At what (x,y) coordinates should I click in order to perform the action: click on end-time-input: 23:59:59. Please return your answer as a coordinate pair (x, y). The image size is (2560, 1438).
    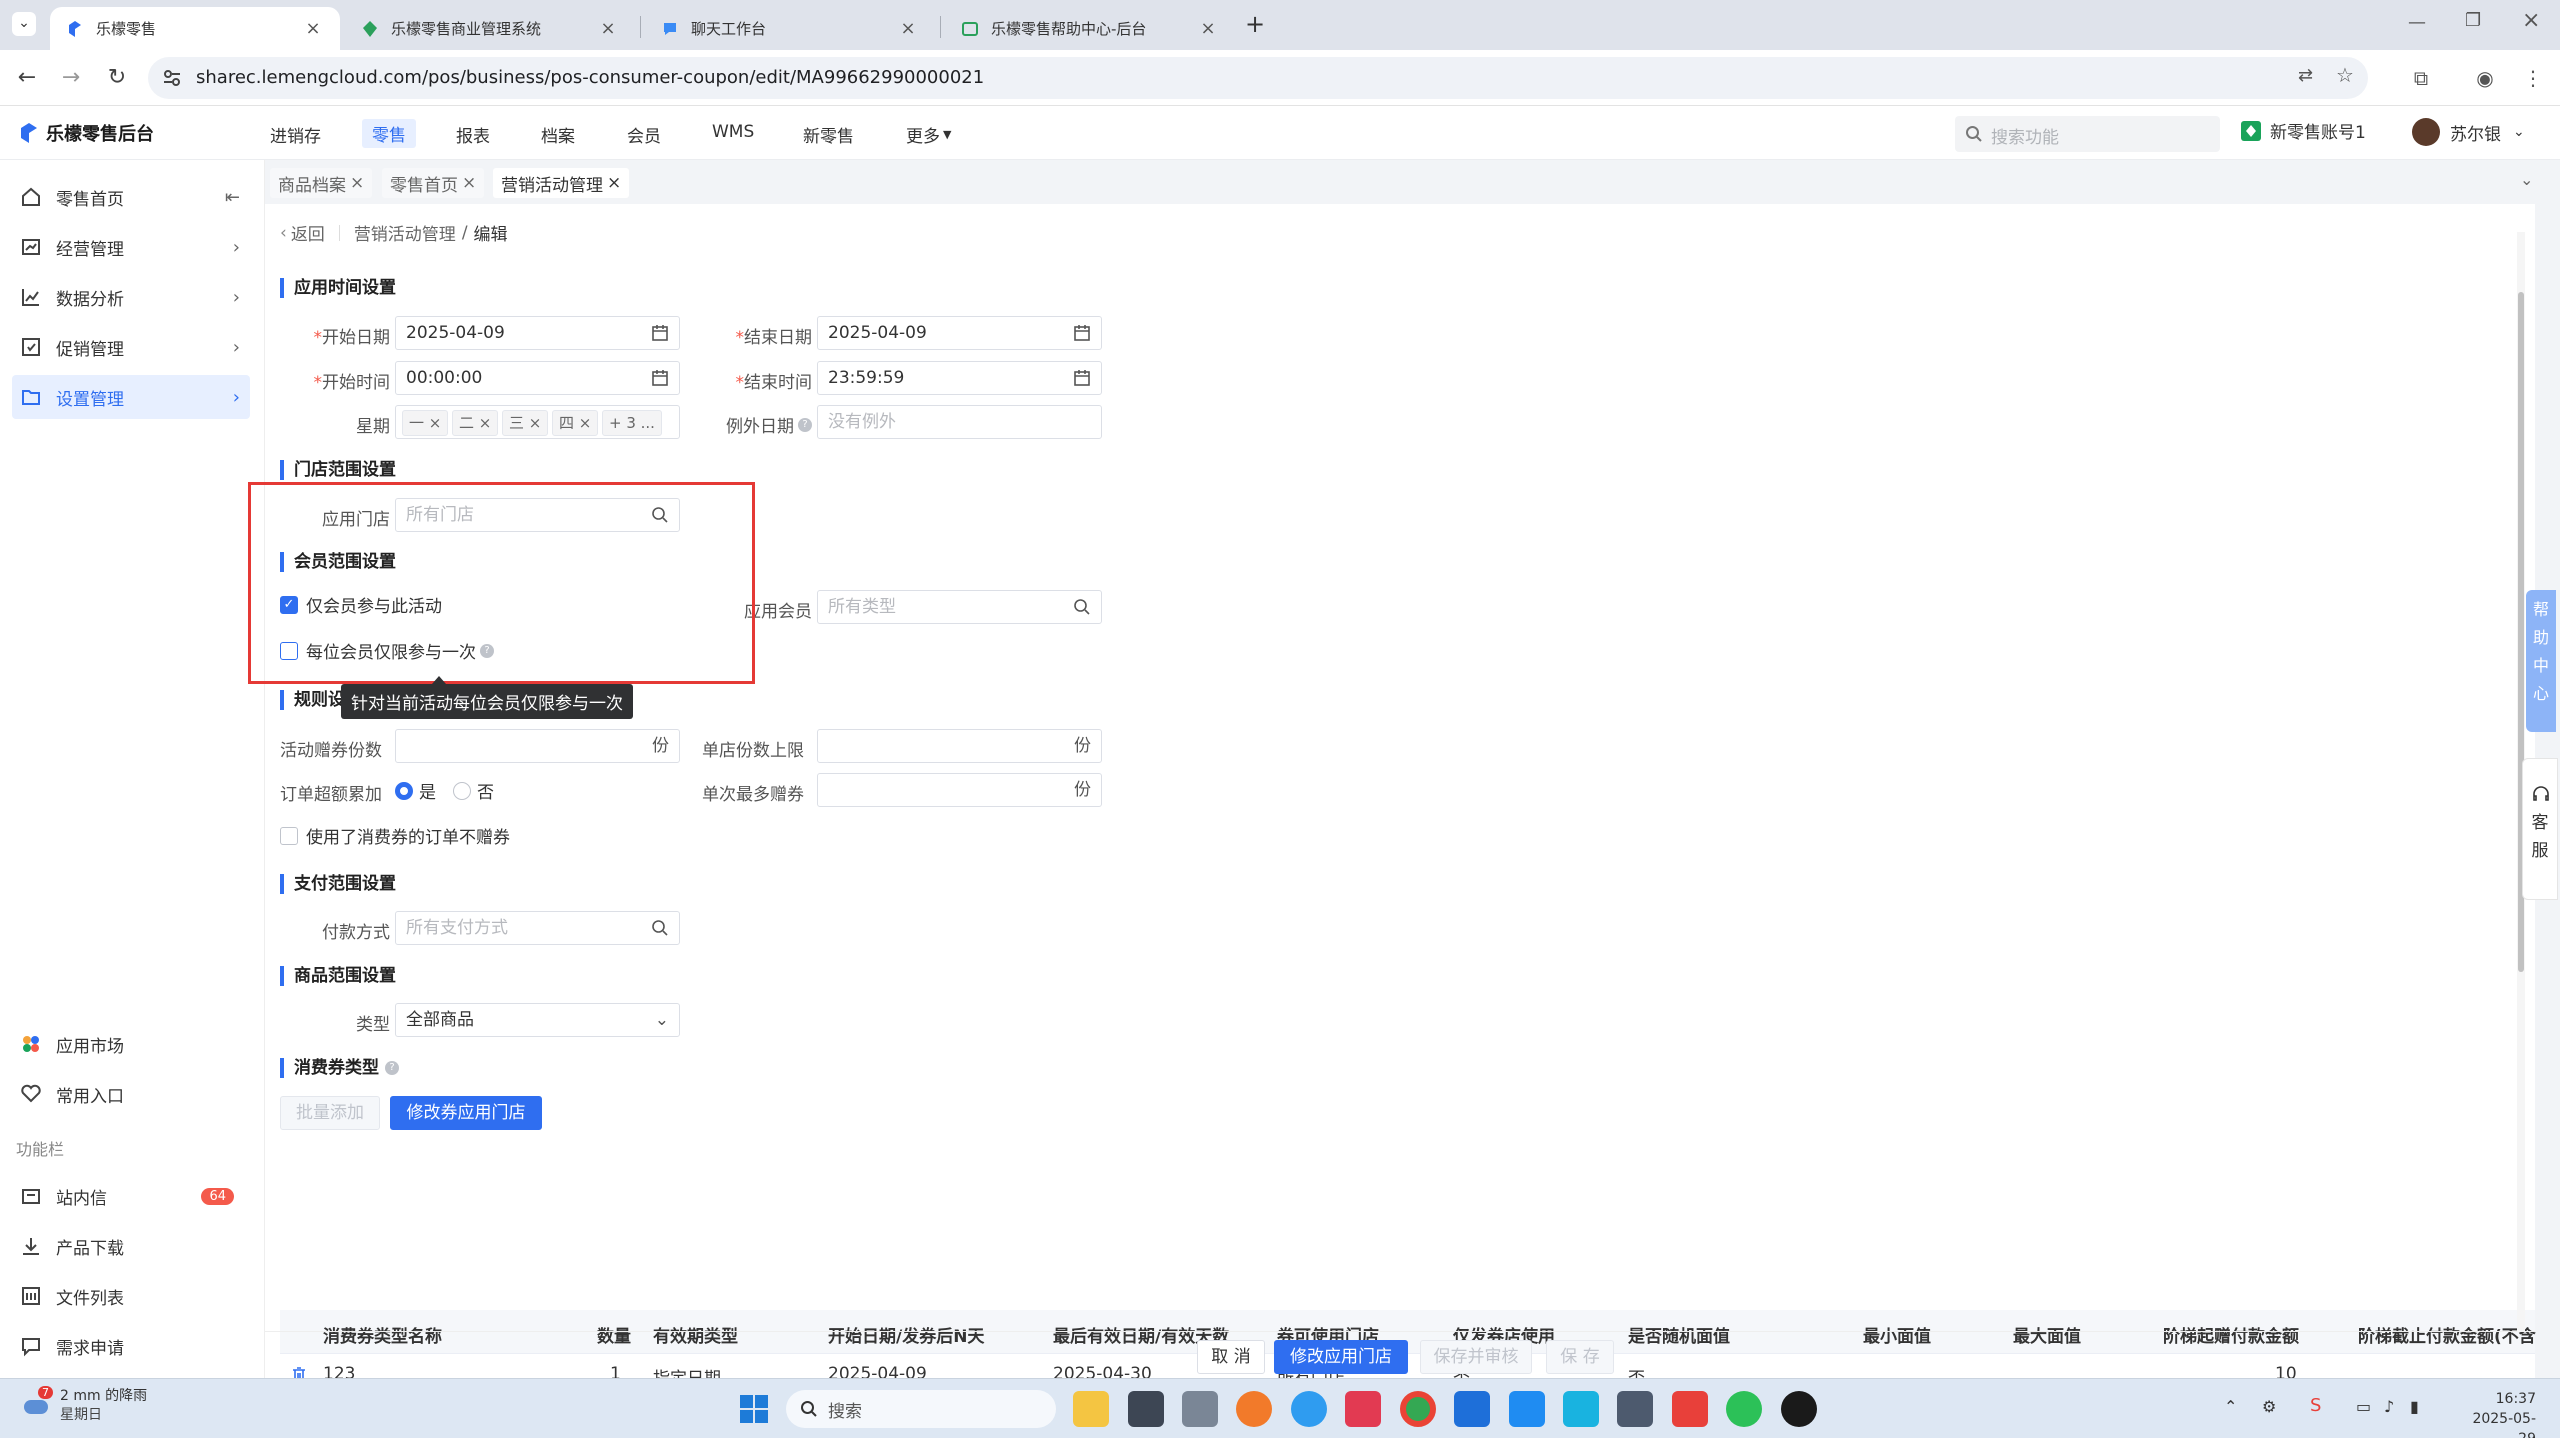
    Looking at the image, I should click on (959, 378).